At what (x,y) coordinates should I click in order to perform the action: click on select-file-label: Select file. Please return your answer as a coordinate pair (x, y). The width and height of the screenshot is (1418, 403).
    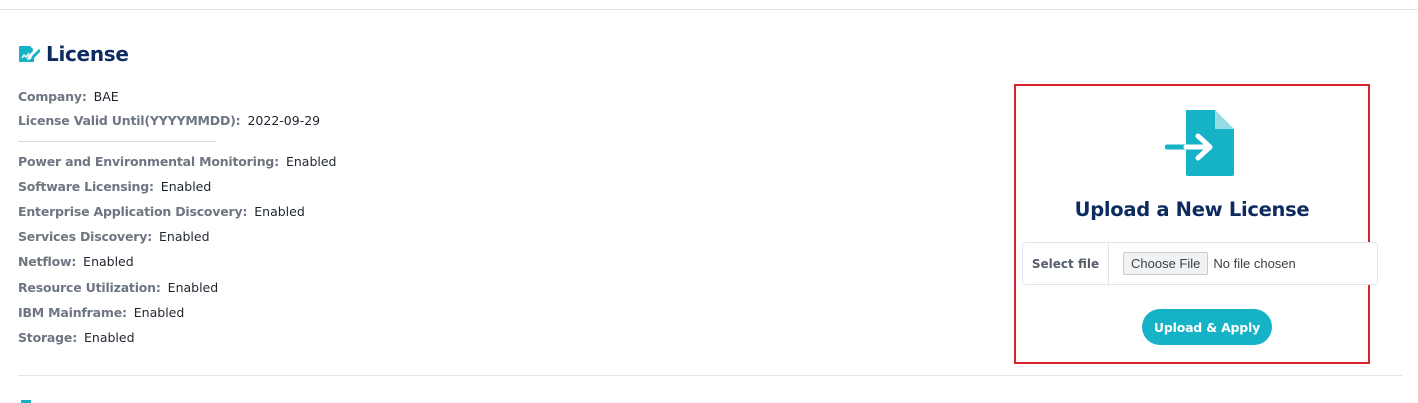
    Looking at the image, I should click on (1066, 263).